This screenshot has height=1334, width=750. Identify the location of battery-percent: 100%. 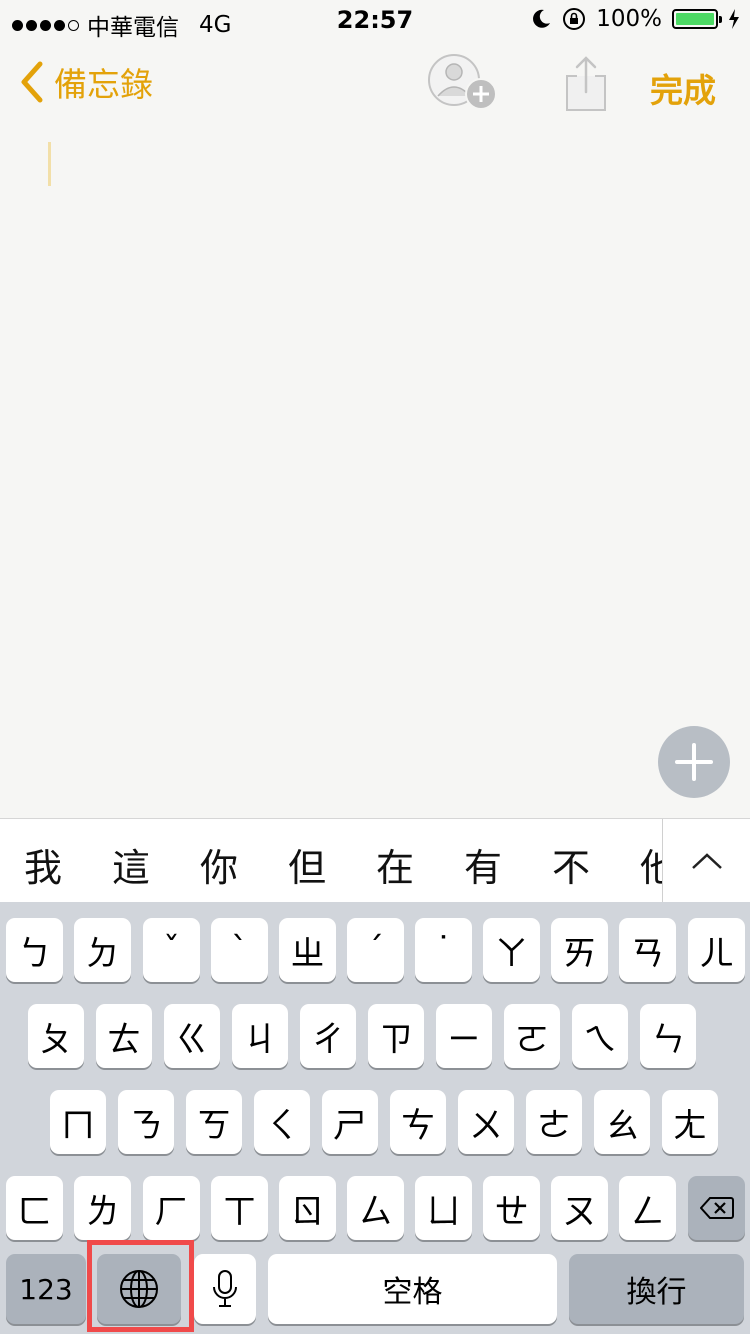
(629, 19).